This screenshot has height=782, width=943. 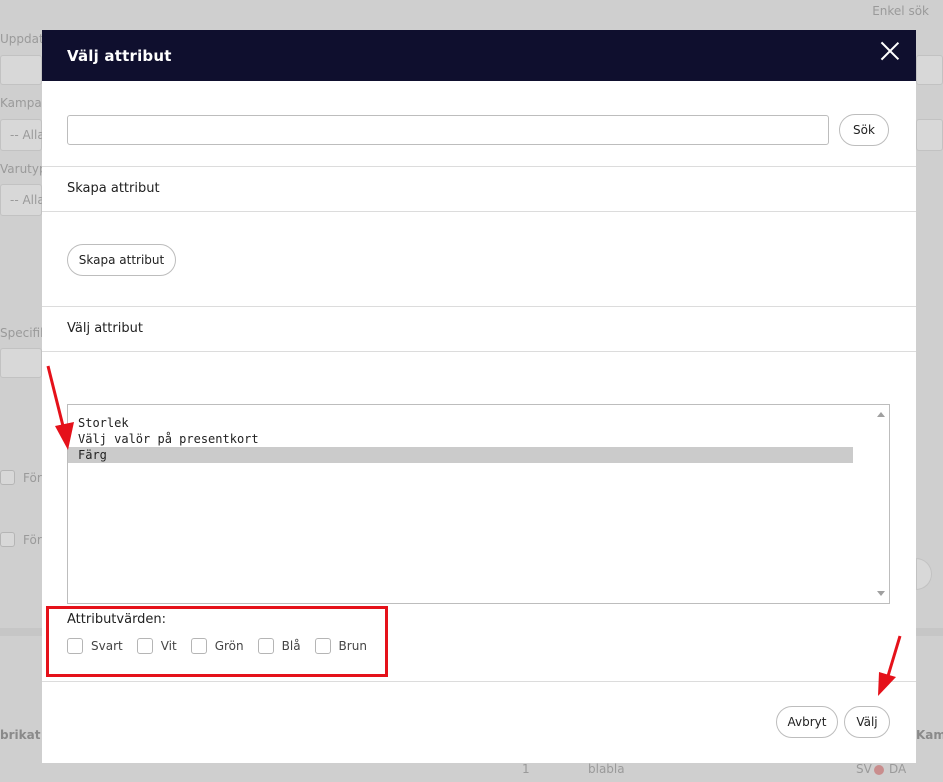 I want to click on bg-lang-da: DA, so click(x=898, y=769).